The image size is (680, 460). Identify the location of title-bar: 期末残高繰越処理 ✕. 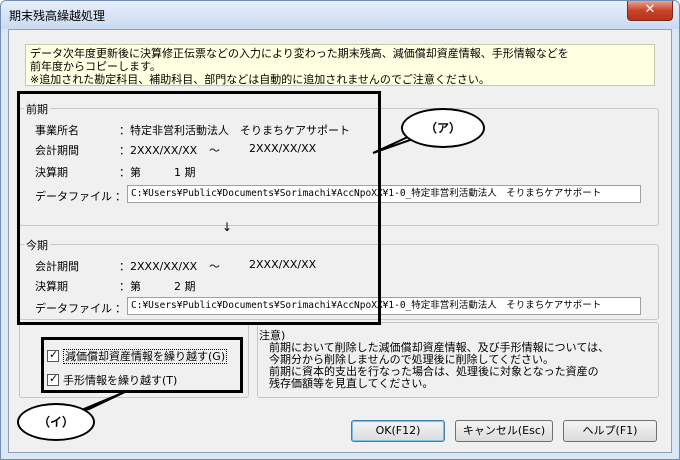
(340, 15).